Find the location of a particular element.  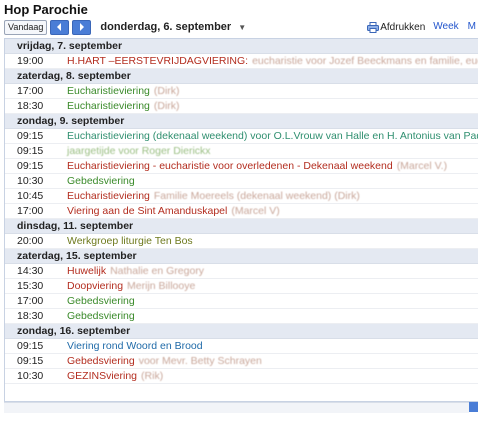

event-details: jaargetijde voor Roger Dierickx is located at coordinates (139, 151).